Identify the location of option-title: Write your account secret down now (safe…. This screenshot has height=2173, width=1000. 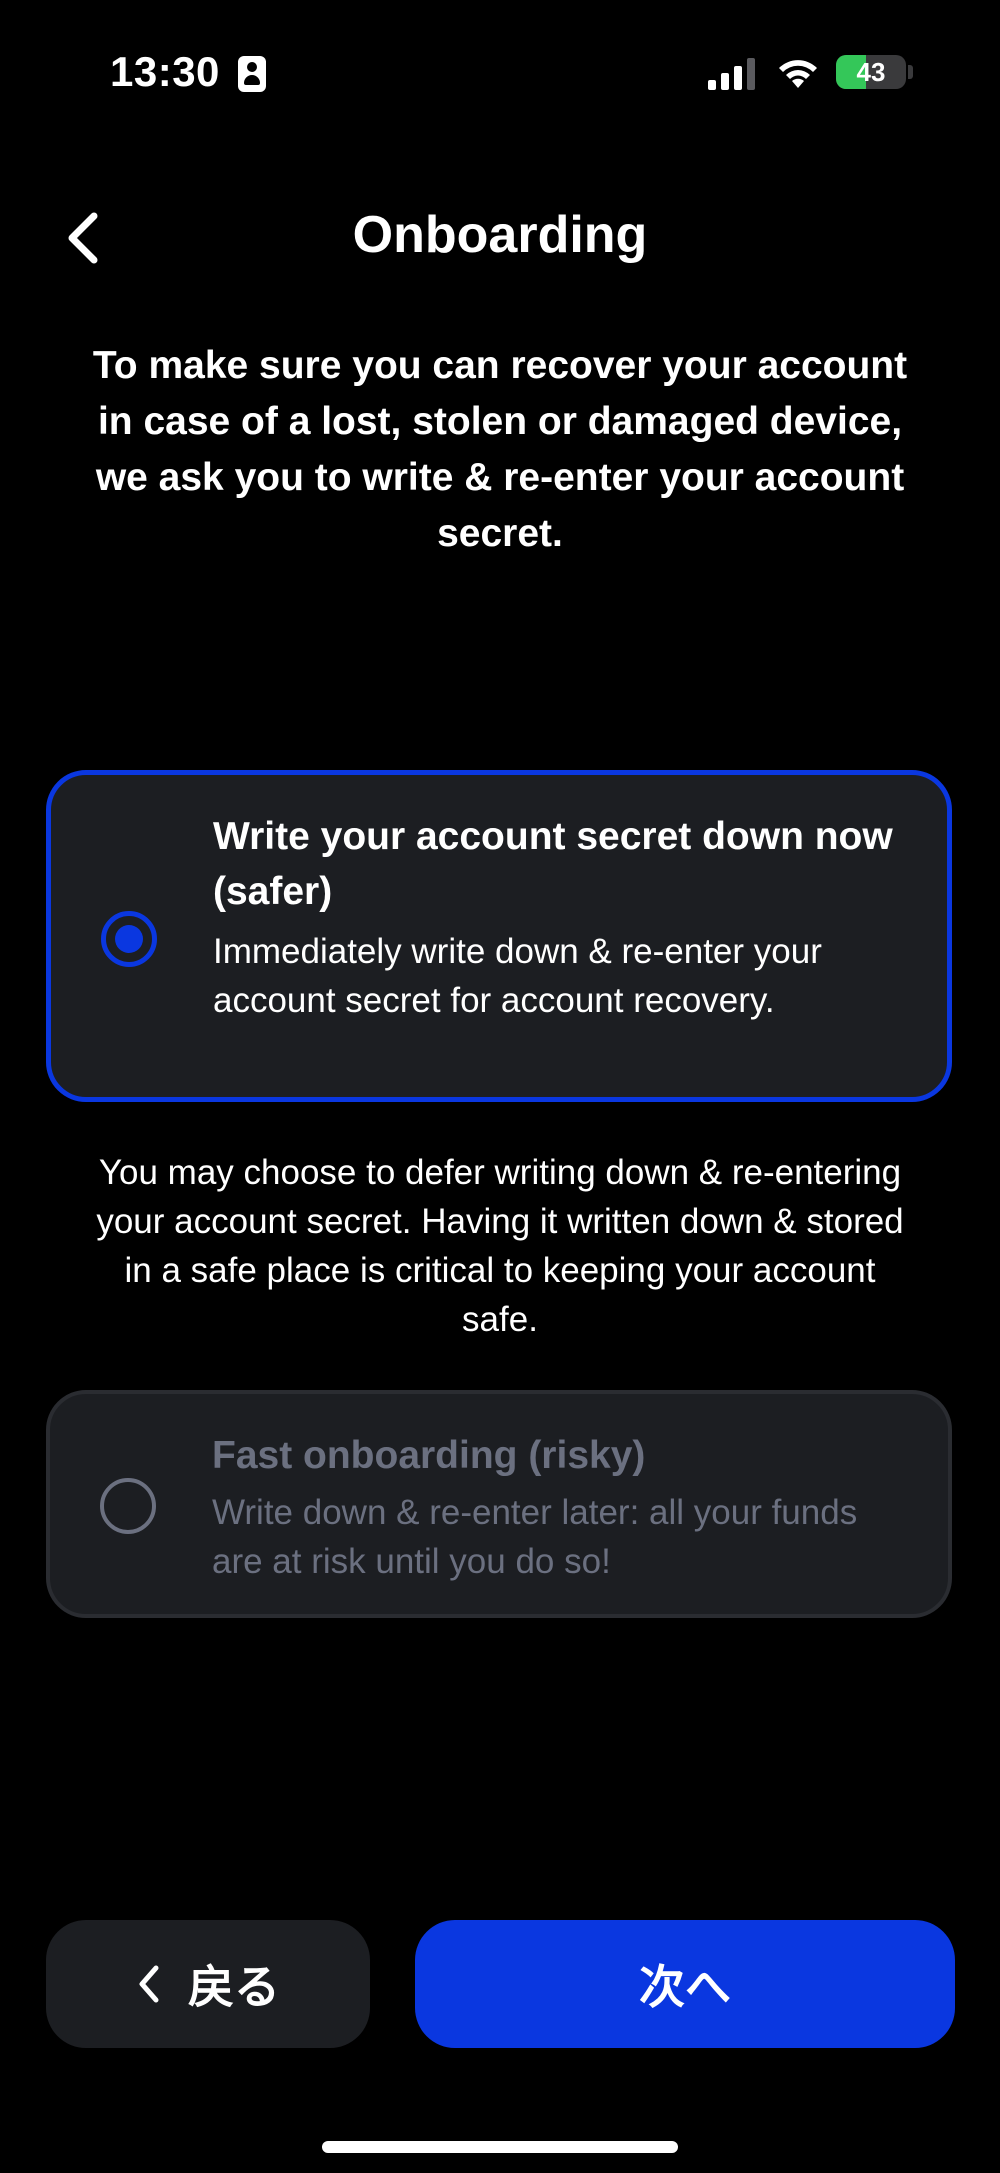
(553, 864).